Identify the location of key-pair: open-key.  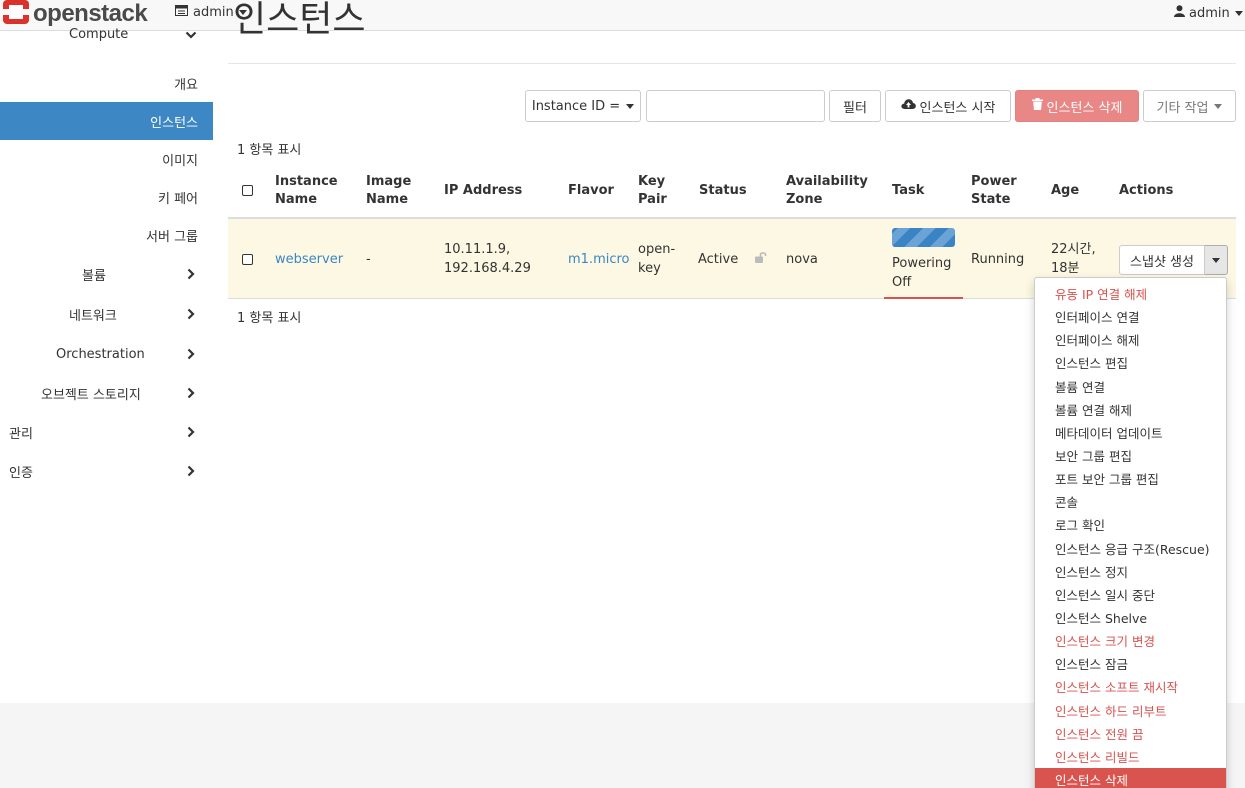
(657, 259).